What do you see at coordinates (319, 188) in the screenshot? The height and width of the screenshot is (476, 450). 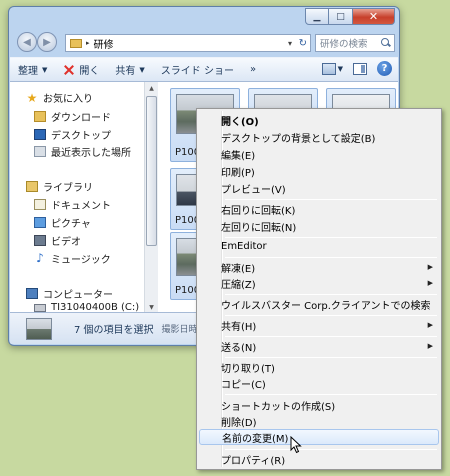 I see `menu-item-preview: プレビュー(V)` at bounding box center [319, 188].